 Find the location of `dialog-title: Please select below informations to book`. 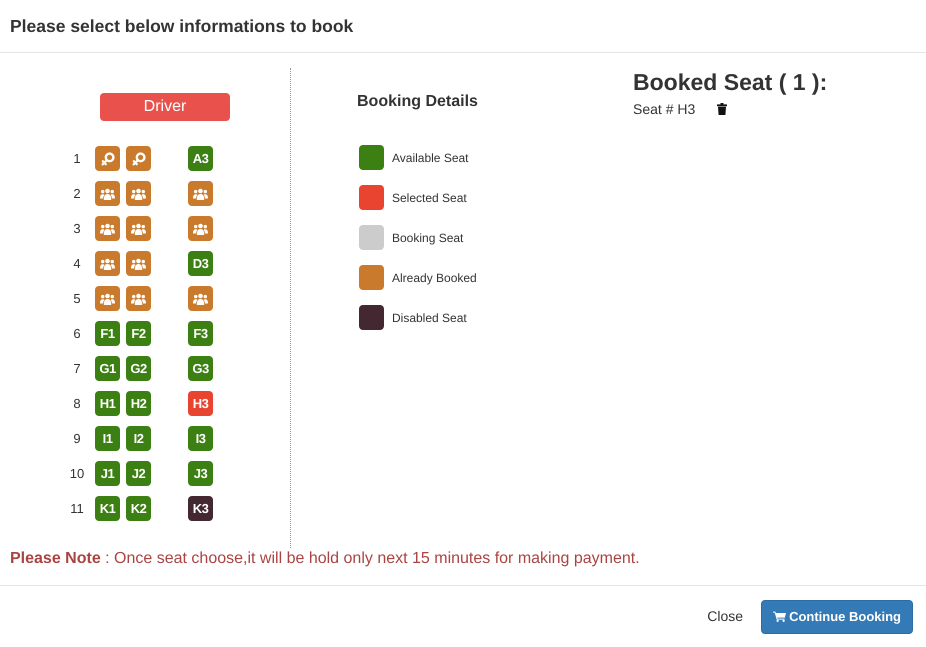

dialog-title: Please select below informations to book is located at coordinates (182, 26).